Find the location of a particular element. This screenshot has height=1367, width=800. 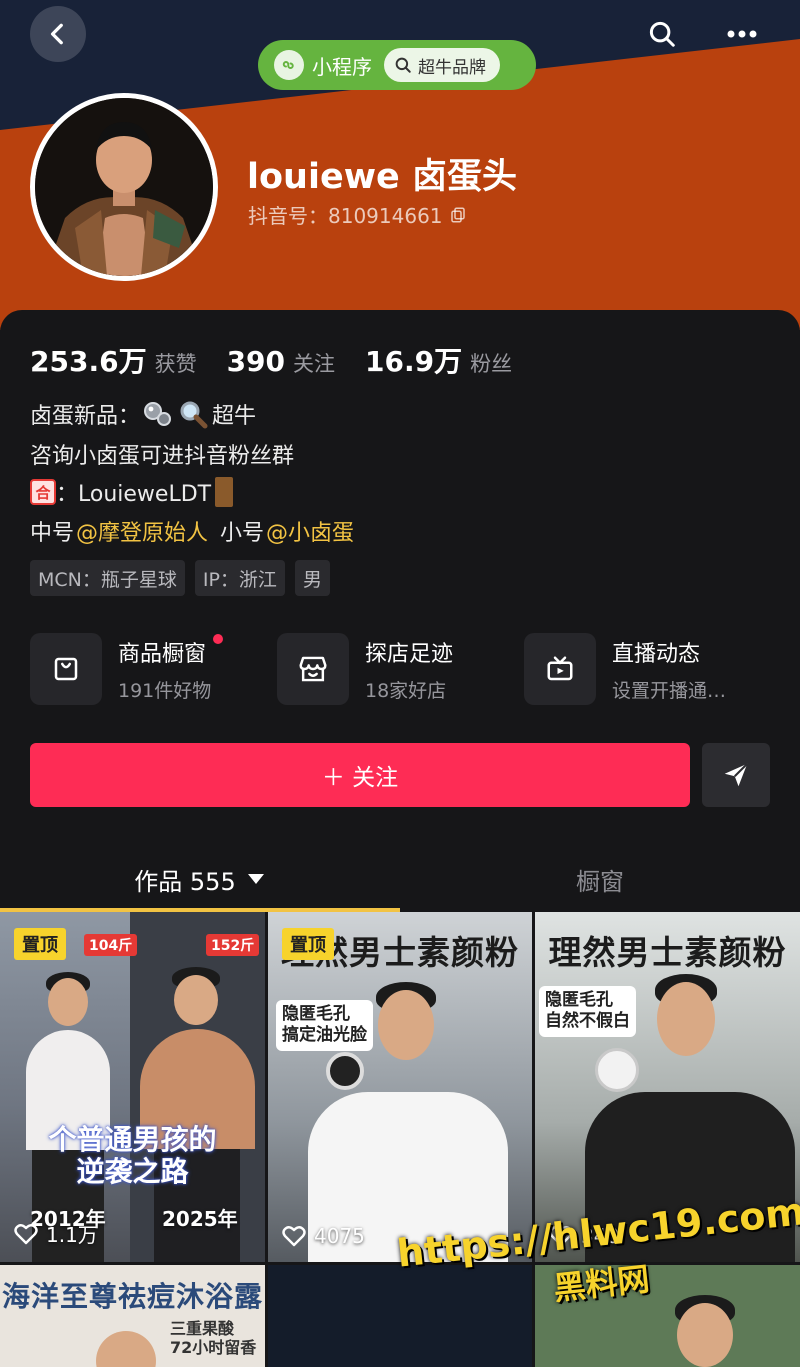

search-button is located at coordinates (662, 34).